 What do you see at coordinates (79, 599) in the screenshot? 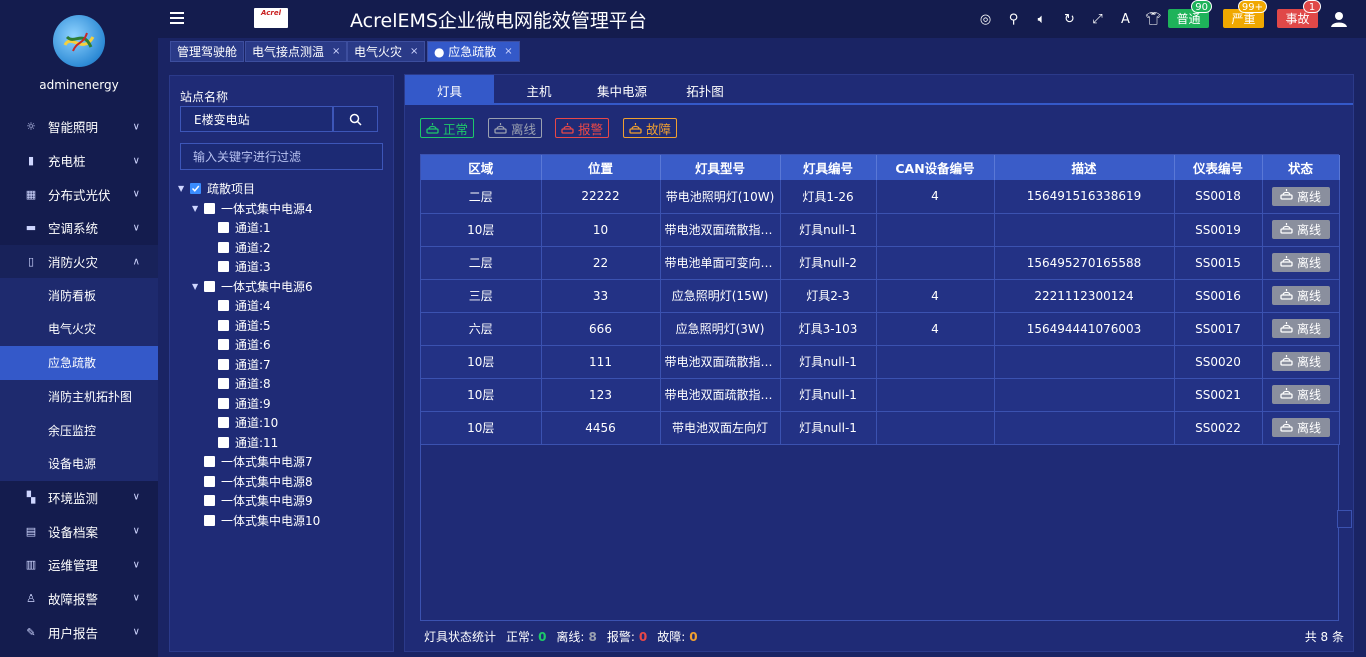
I see `menu-item-alarm: ♙ 故障报警 ∨` at bounding box center [79, 599].